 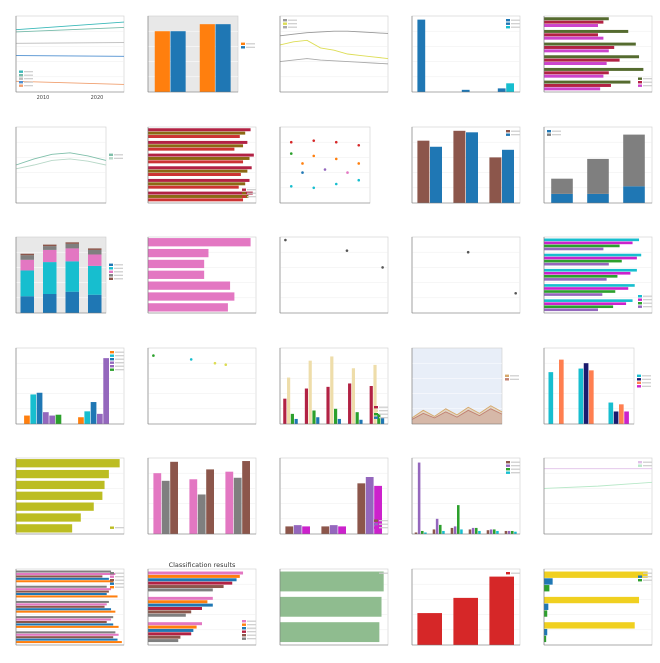 I want to click on chart-1: 2010 2020, so click(x=70, y=58).